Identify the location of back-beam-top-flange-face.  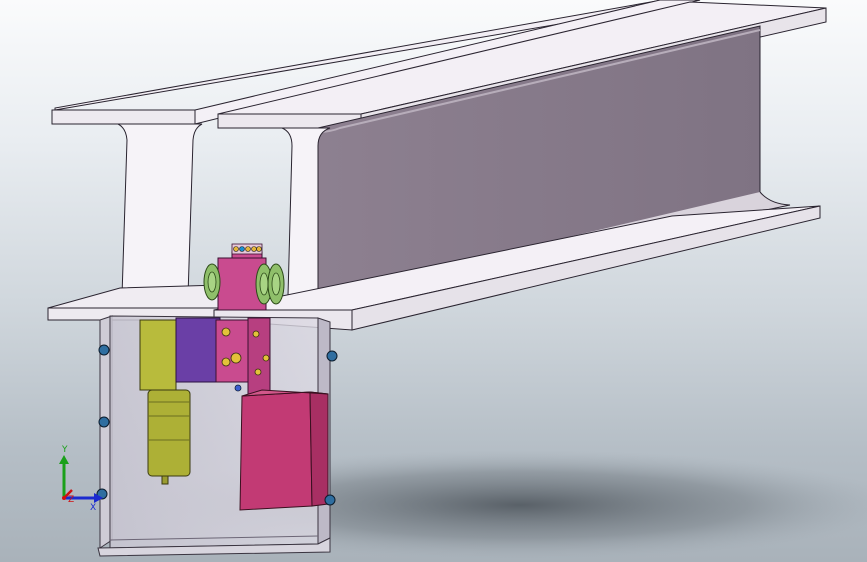
(123, 117).